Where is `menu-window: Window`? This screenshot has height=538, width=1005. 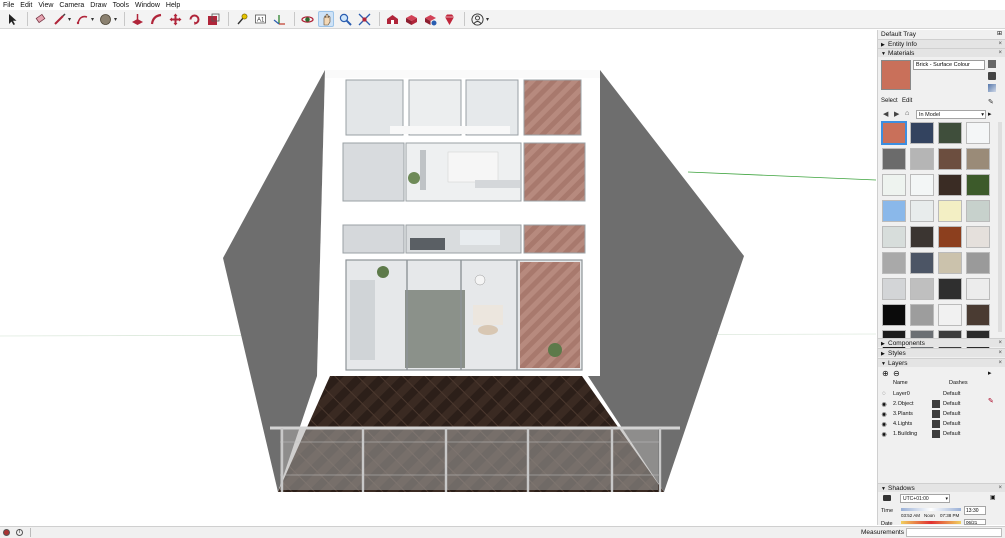 menu-window: Window is located at coordinates (147, 5).